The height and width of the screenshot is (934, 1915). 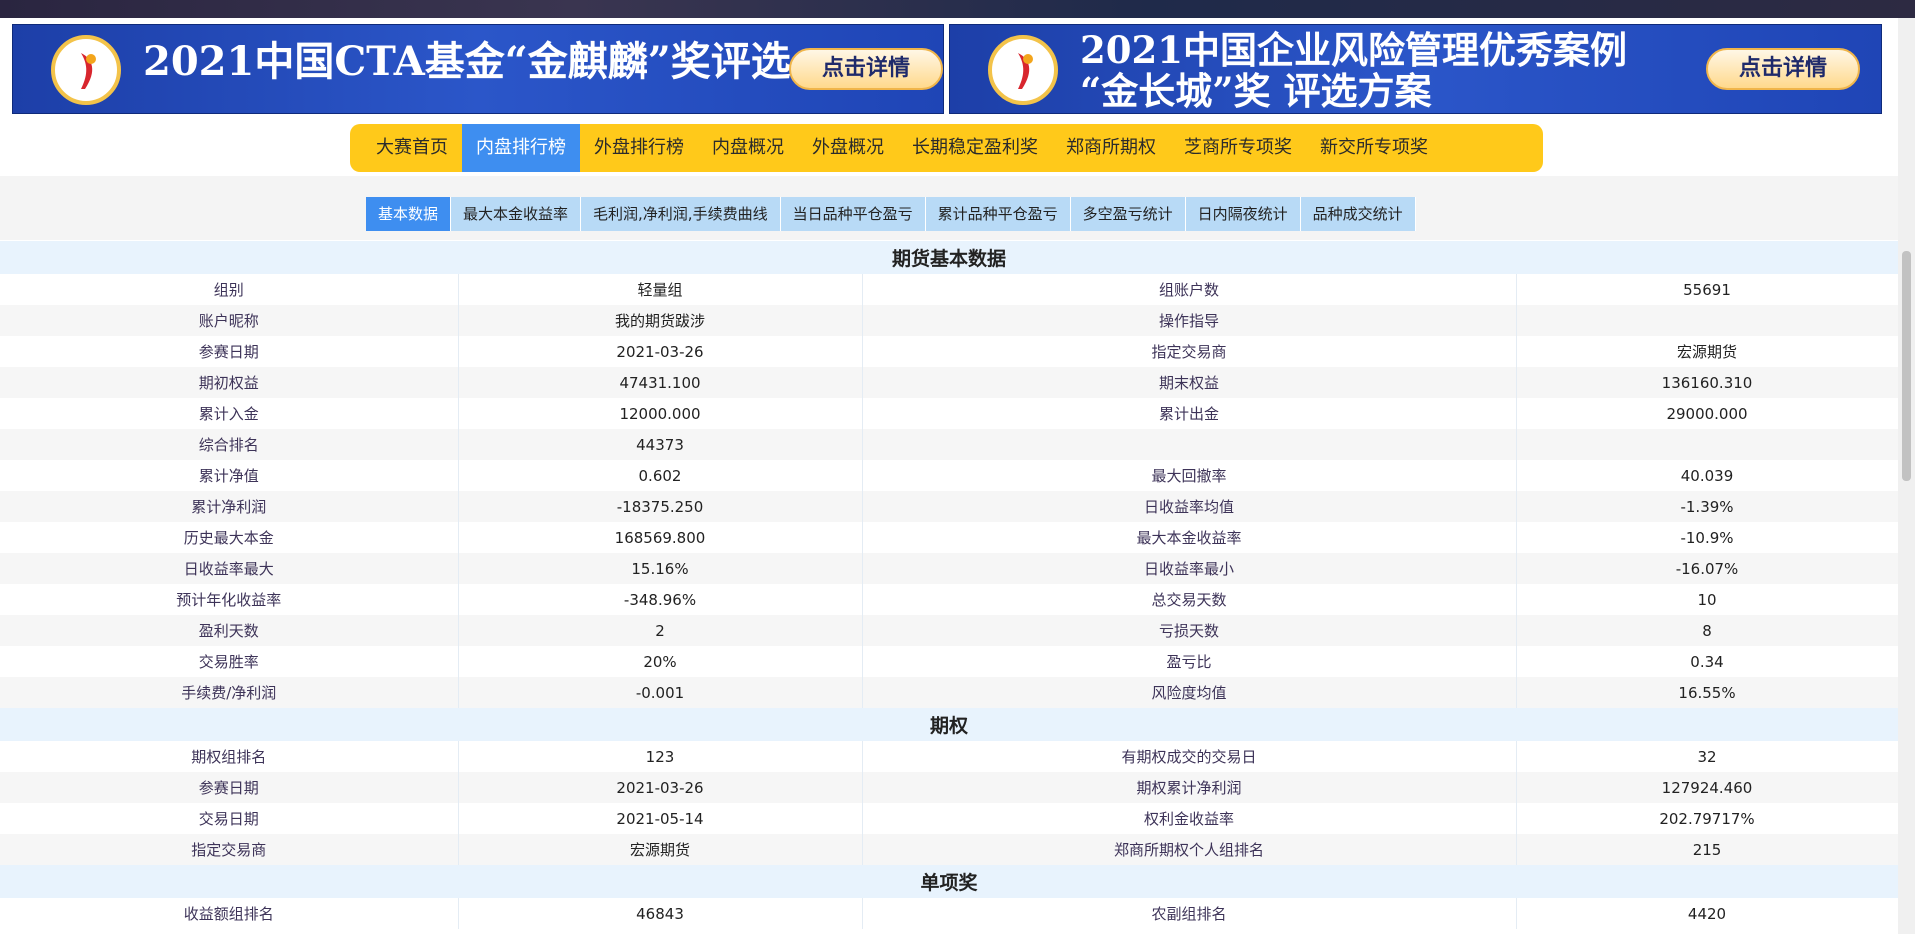 What do you see at coordinates (660, 475) in the screenshot?
I see `cell-value: 0.602` at bounding box center [660, 475].